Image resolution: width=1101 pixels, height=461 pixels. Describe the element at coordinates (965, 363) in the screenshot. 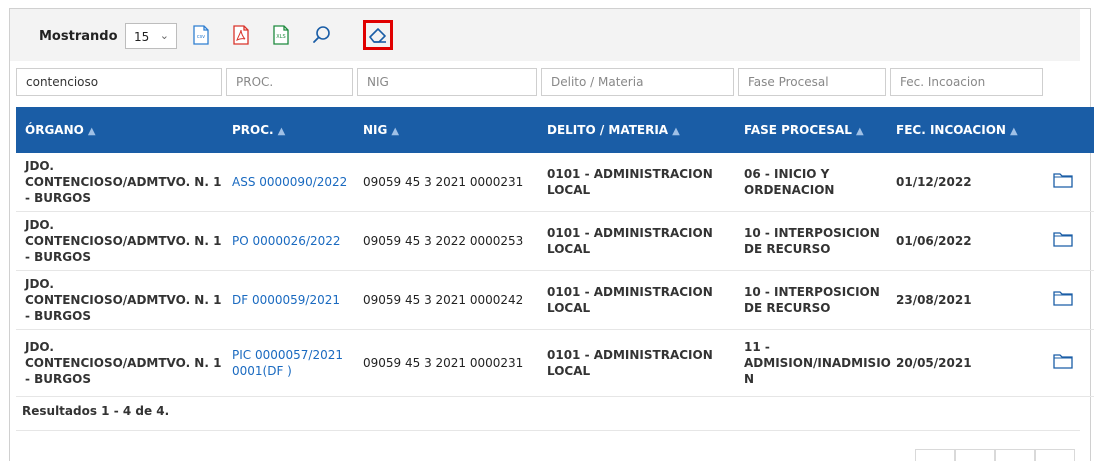

I see `cell-fecha: 20/05/2021` at that location.